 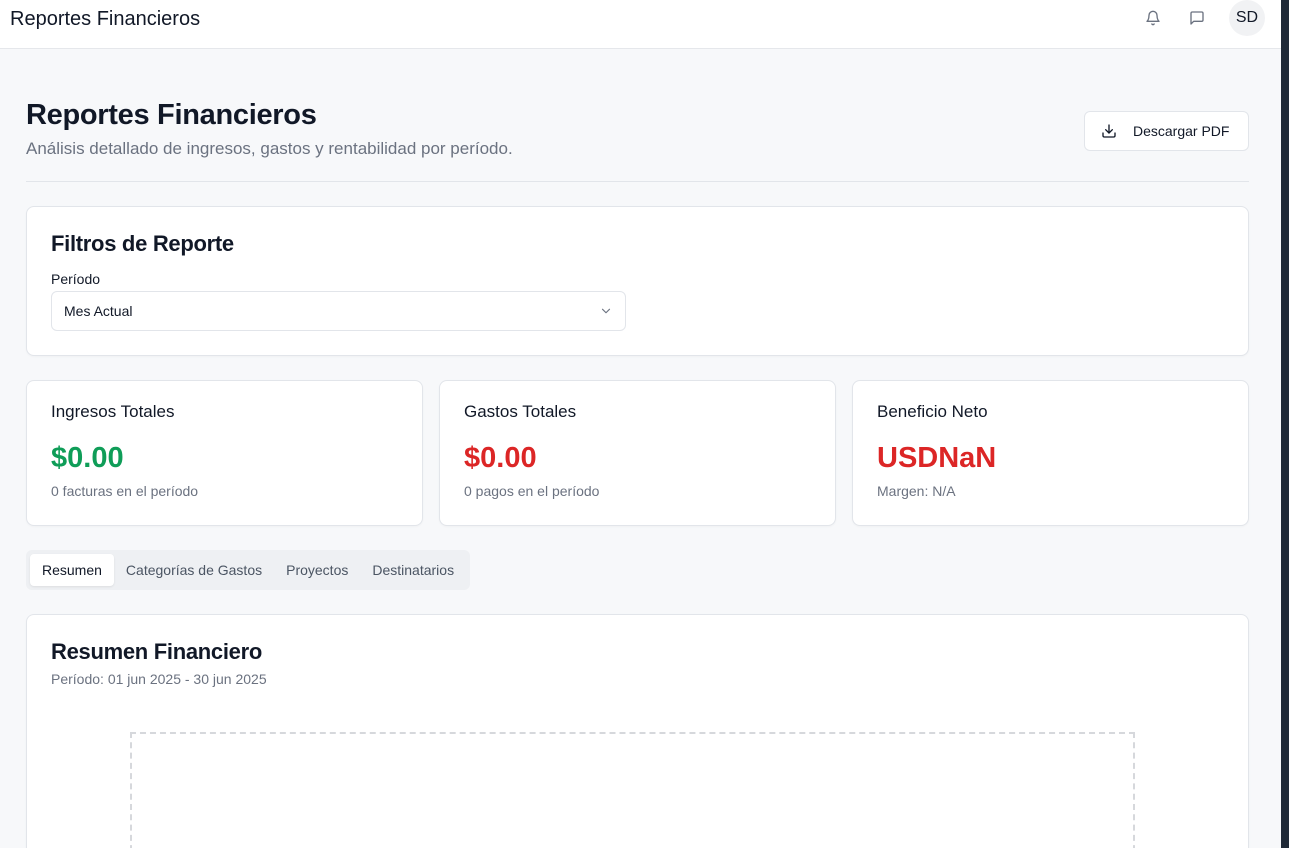 I want to click on tab-categorias-gastos: Categorías de Gastos, so click(x=194, y=570).